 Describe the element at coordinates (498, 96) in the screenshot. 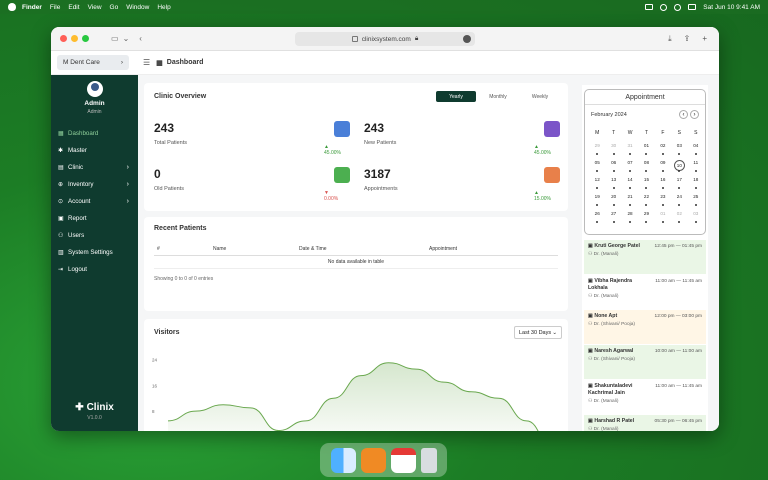

I see `tab-monthly: Monthly` at that location.